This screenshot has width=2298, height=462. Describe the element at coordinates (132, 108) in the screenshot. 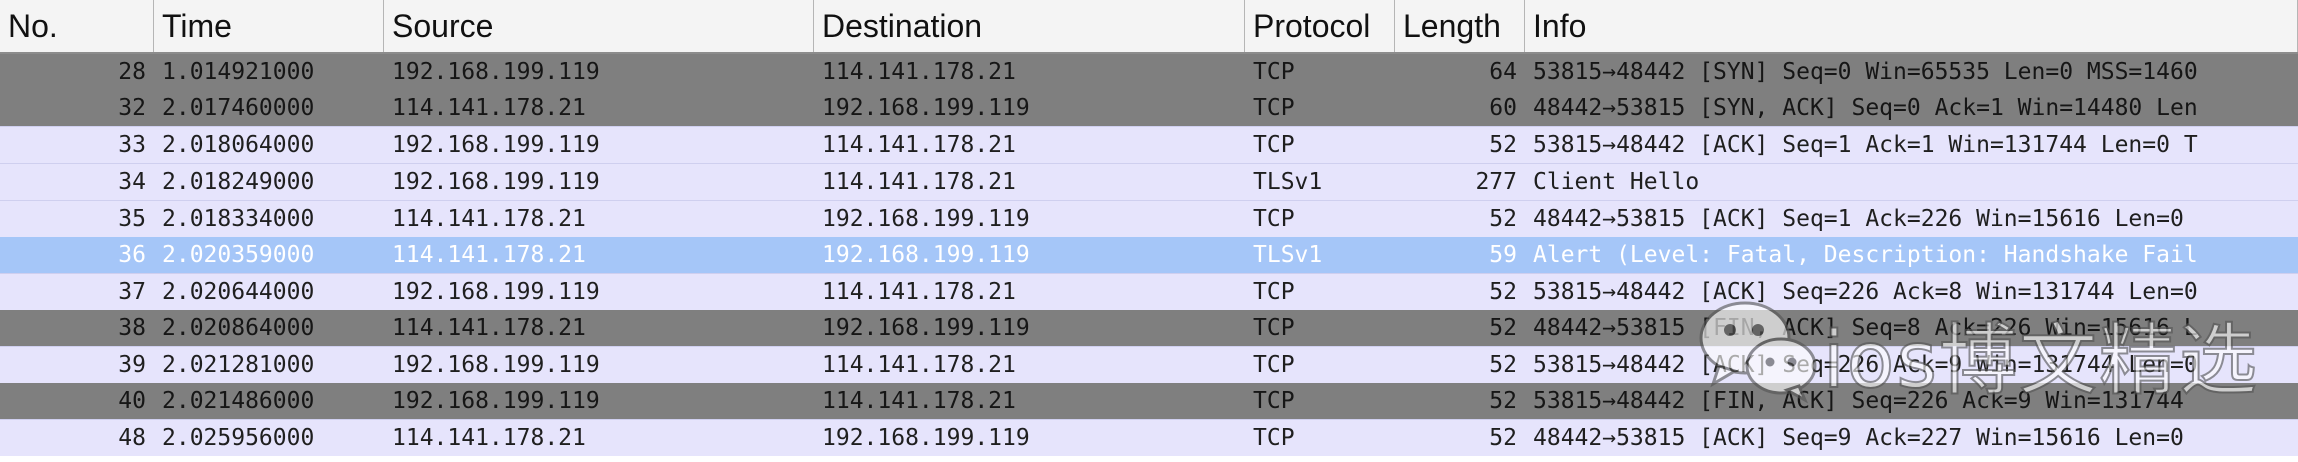

I see `cell-no: 32` at that location.